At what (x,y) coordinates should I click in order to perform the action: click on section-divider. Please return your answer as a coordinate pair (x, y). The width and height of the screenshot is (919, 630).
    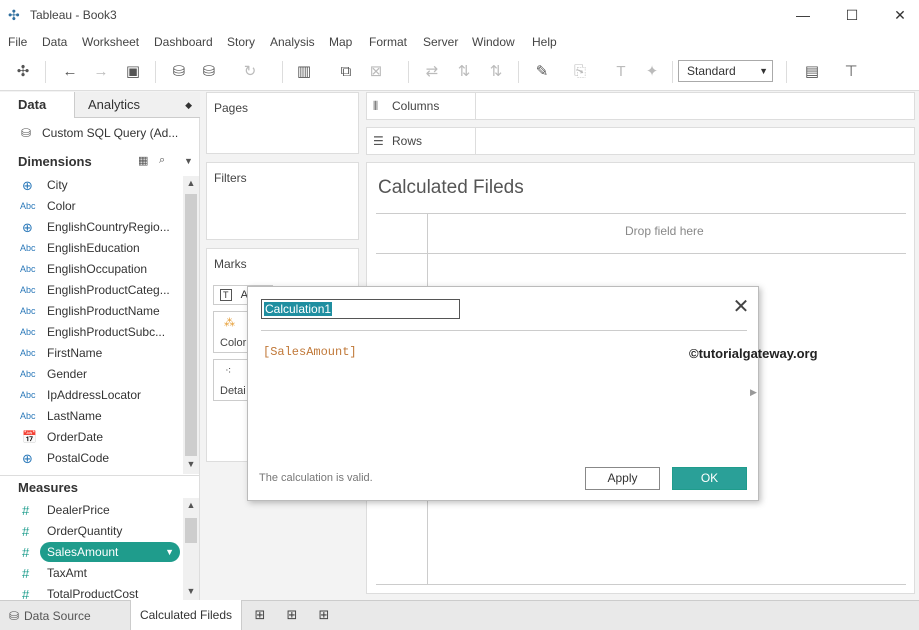
    Looking at the image, I should click on (99, 475).